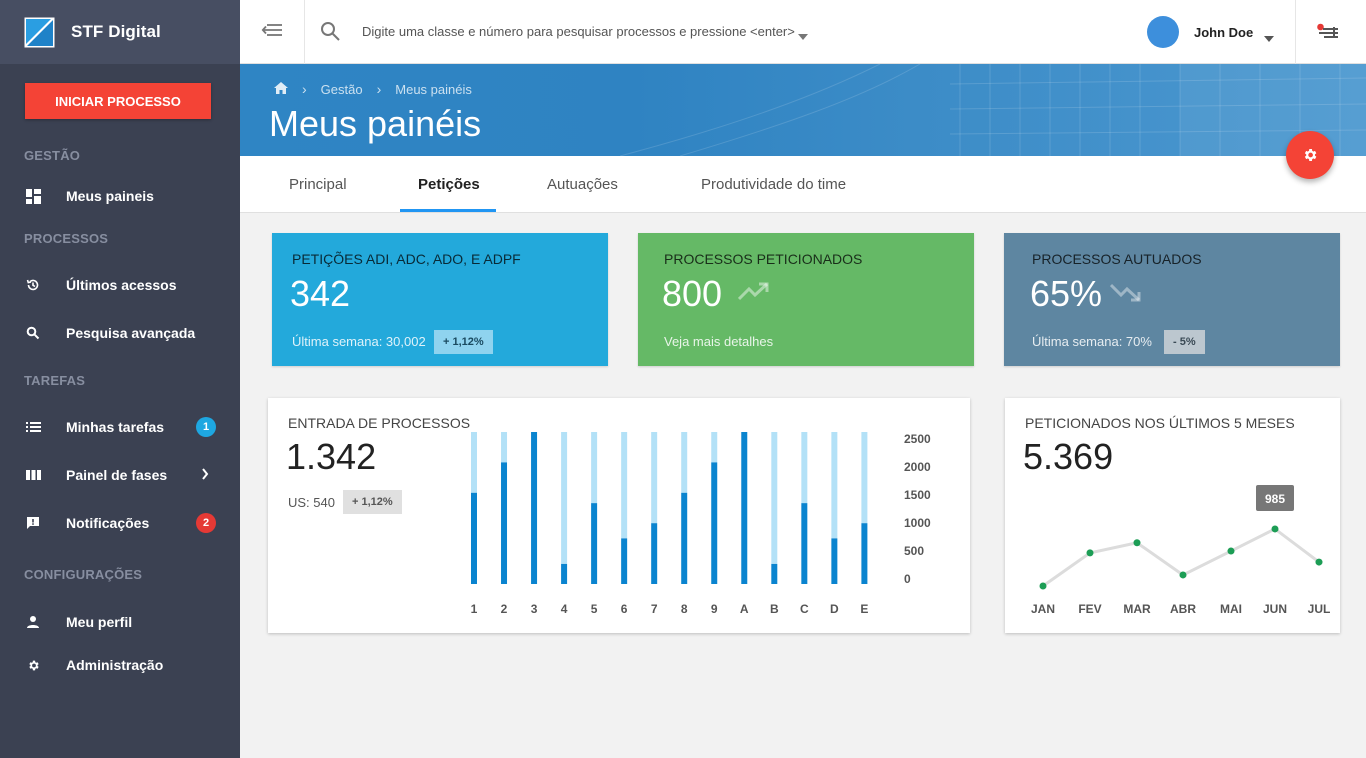 The image size is (1366, 758). I want to click on breadcrumb: › Gestão › Meus painéis, so click(373, 89).